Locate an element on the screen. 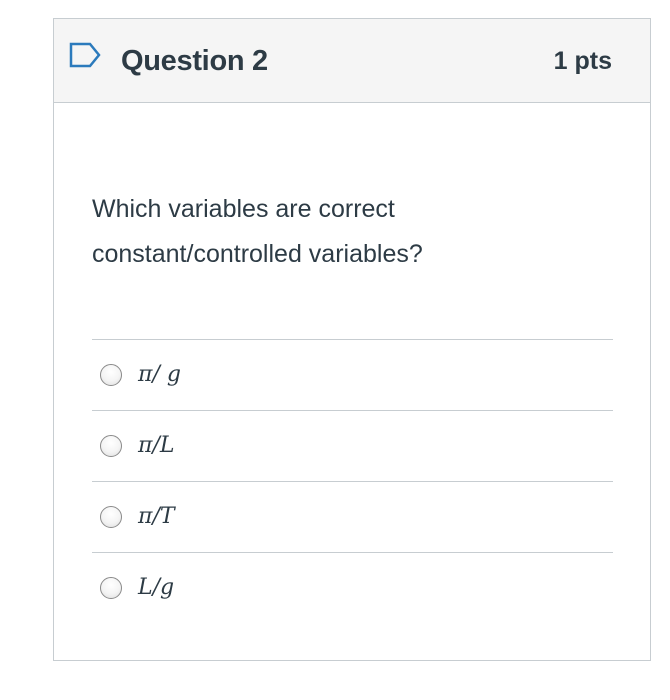 The image size is (670, 700). answer-label: π/ g is located at coordinates (159, 375).